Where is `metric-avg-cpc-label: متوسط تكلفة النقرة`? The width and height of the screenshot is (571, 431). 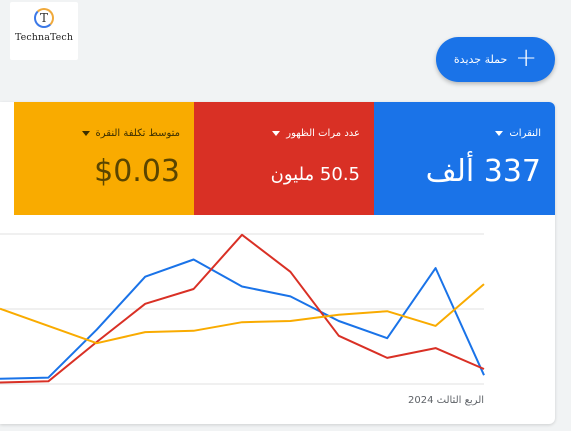 metric-avg-cpc-label: متوسط تكلفة النقرة is located at coordinates (137, 133).